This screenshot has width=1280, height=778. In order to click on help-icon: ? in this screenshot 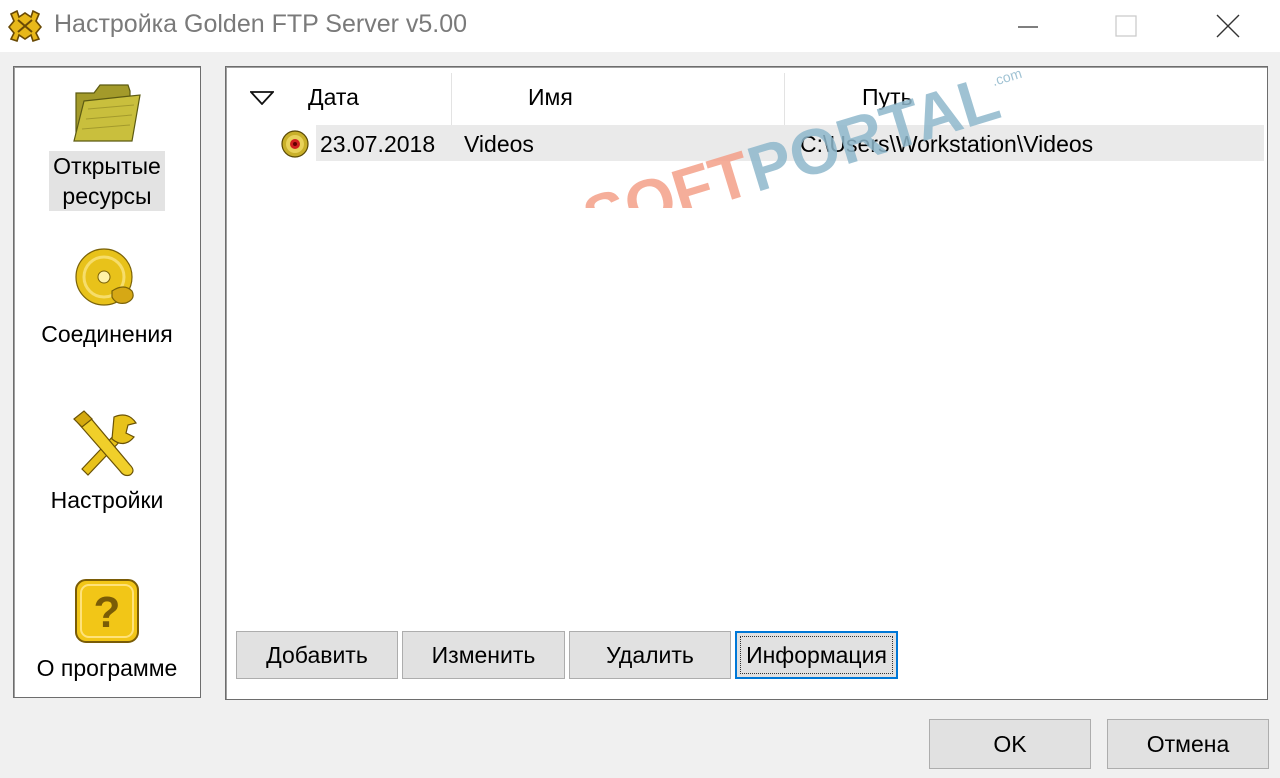, I will do `click(107, 611)`.